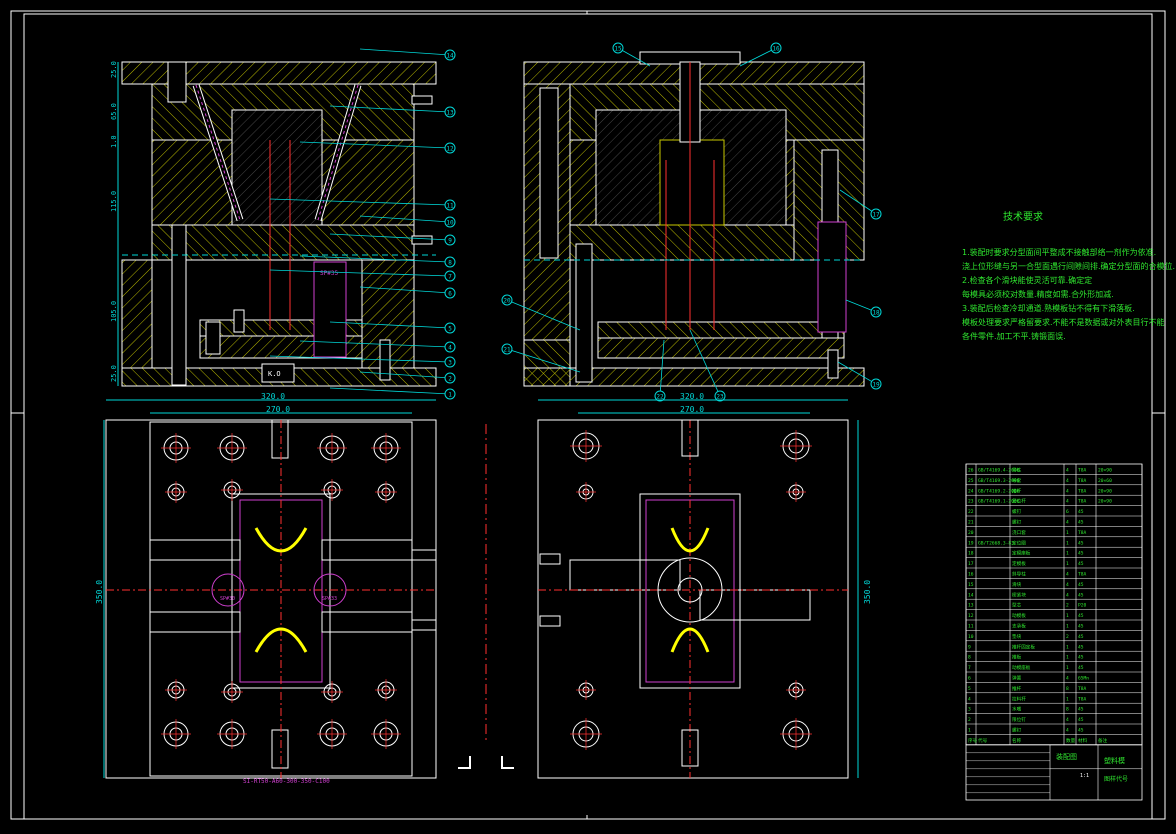 The width and height of the screenshot is (1176, 834). What do you see at coordinates (450, 149) in the screenshot?
I see `callout-label: 12` at bounding box center [450, 149].